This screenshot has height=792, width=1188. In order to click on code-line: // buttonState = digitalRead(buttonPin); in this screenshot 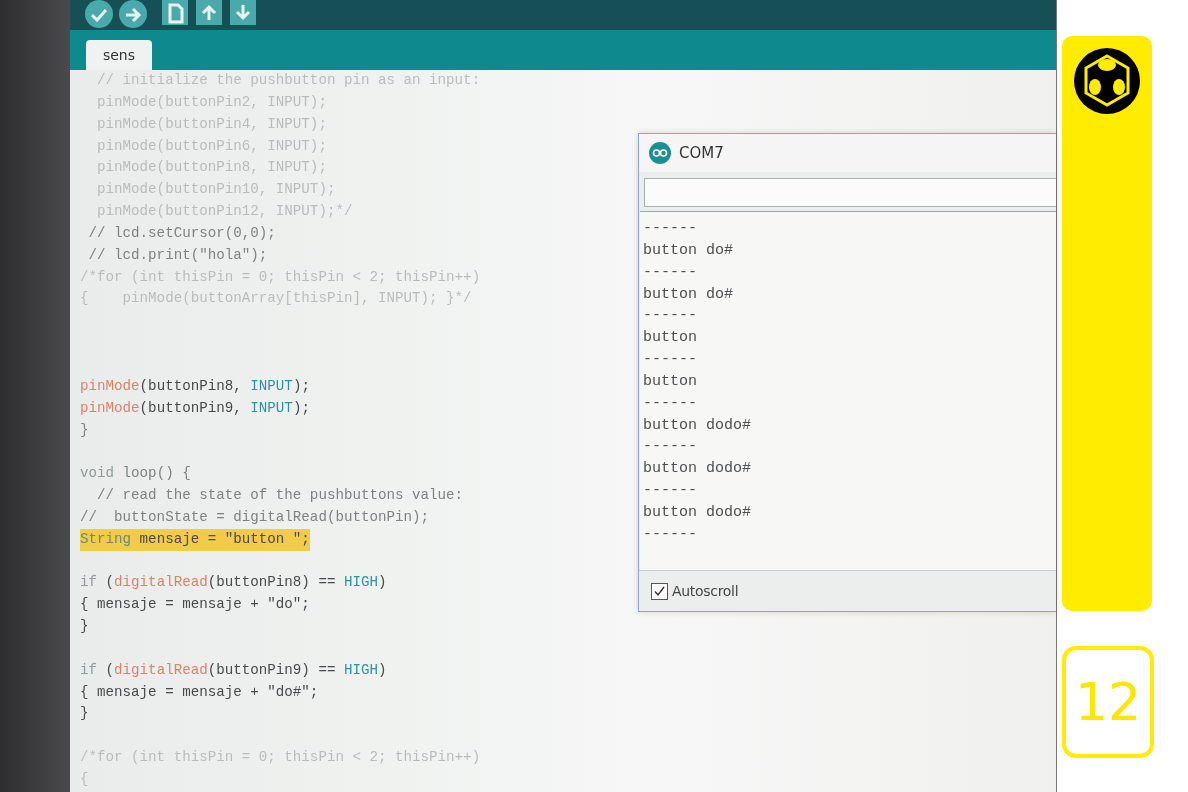, I will do `click(255, 517)`.